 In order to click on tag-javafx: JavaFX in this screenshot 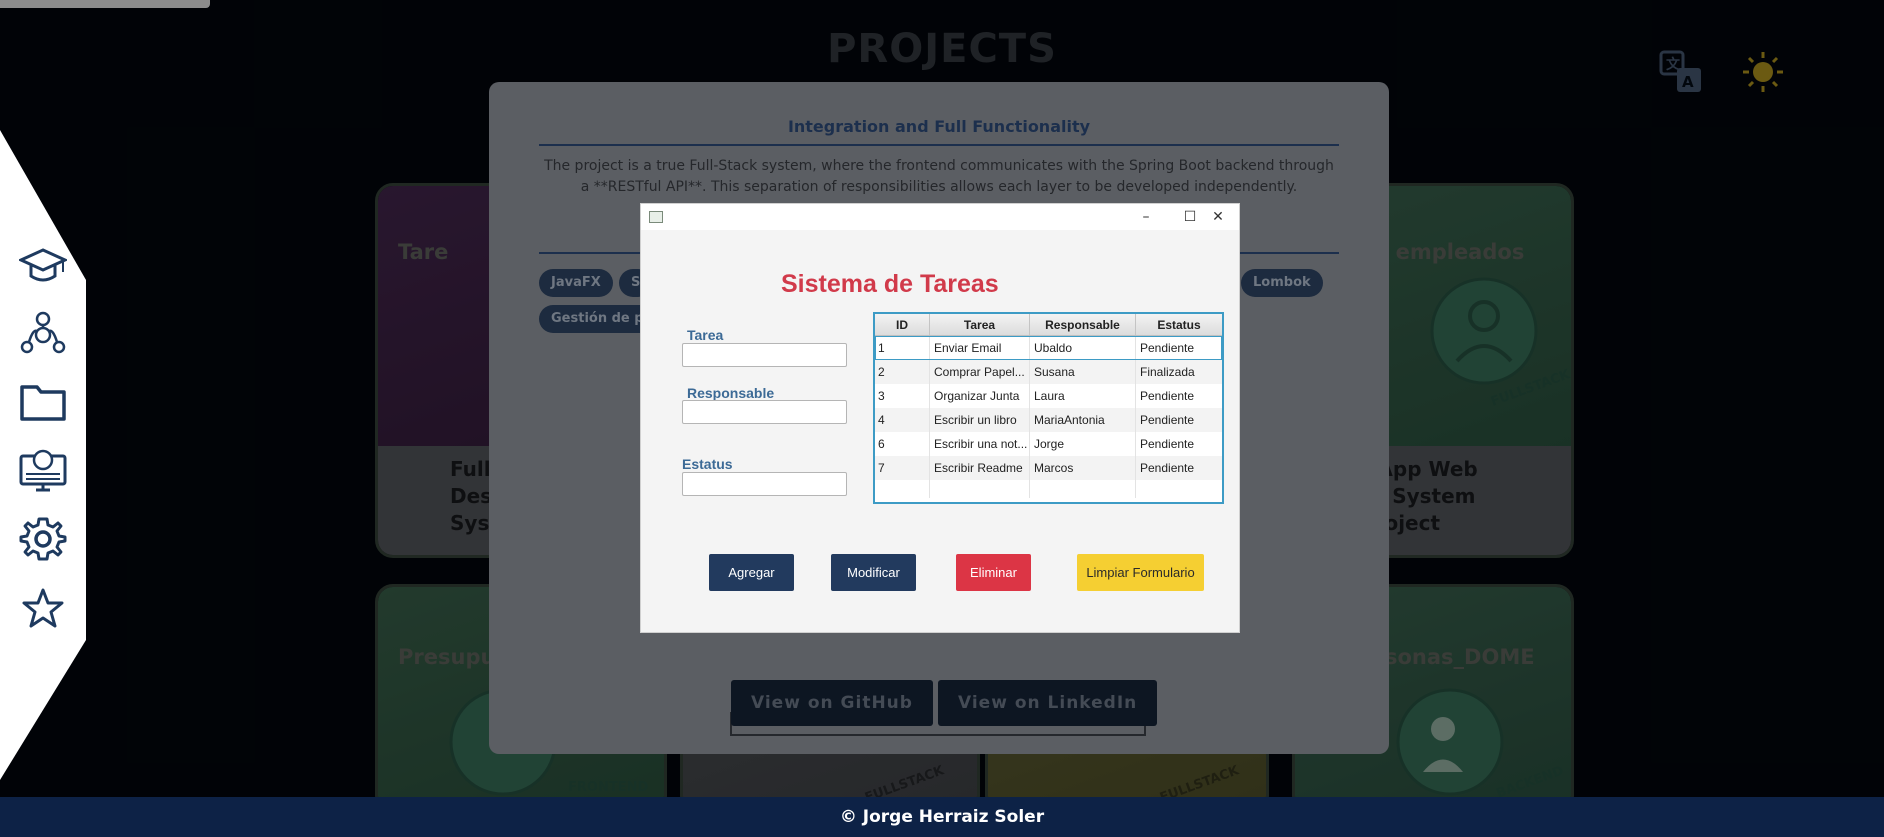, I will do `click(576, 283)`.